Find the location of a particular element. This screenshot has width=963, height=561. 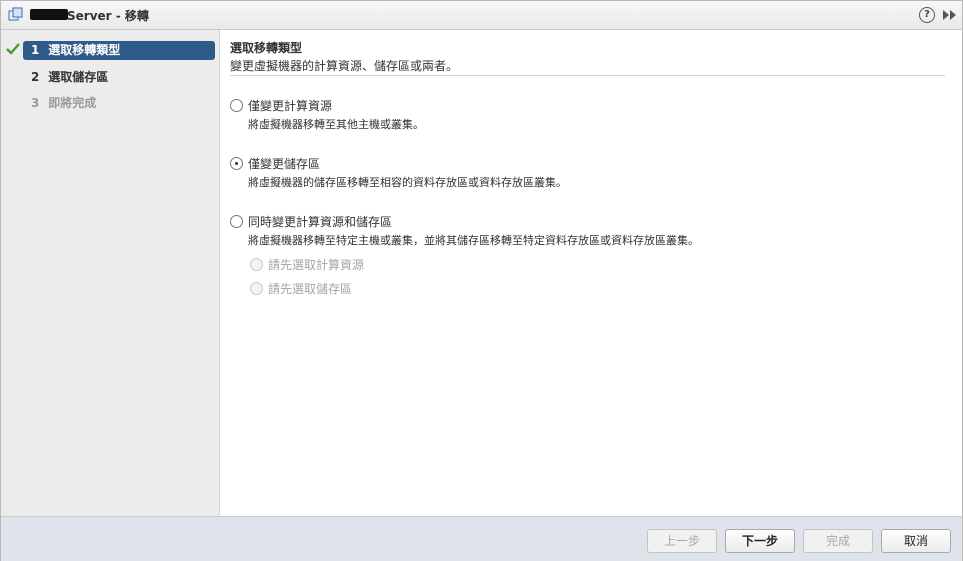

step-number: 3 is located at coordinates (35, 103).